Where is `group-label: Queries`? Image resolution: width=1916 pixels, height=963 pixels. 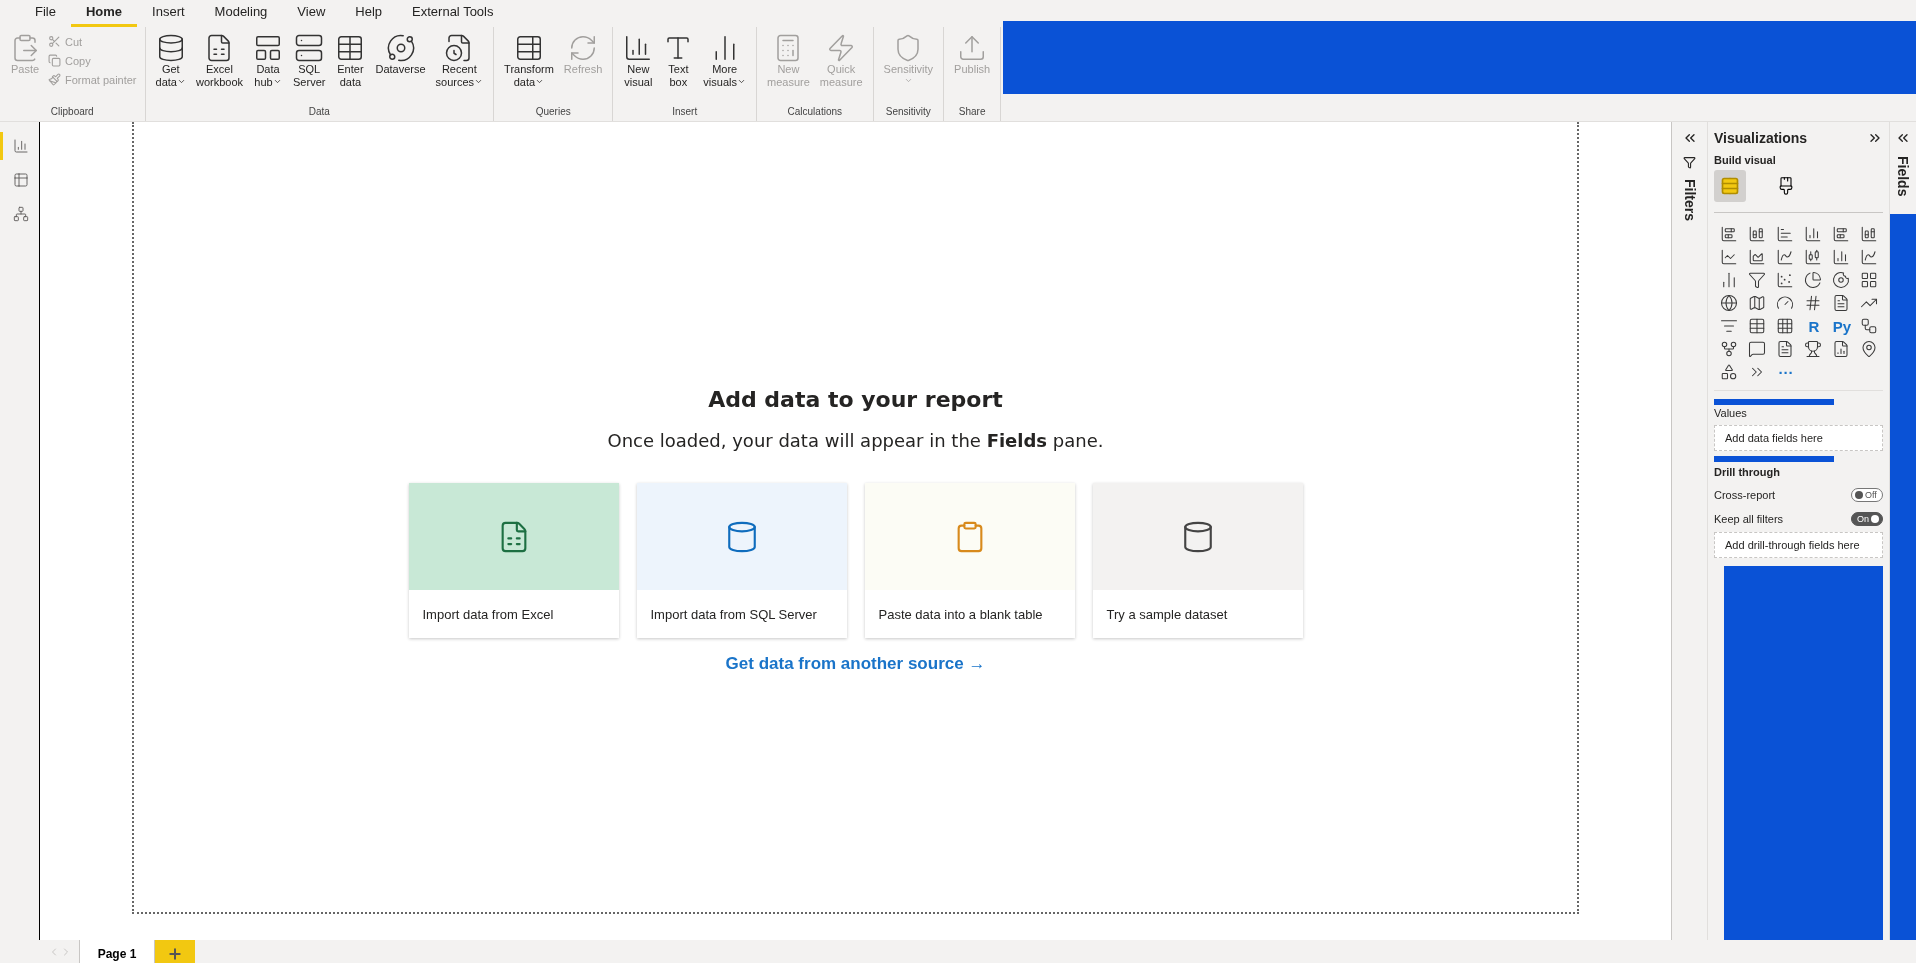
group-label: Queries is located at coordinates (553, 112).